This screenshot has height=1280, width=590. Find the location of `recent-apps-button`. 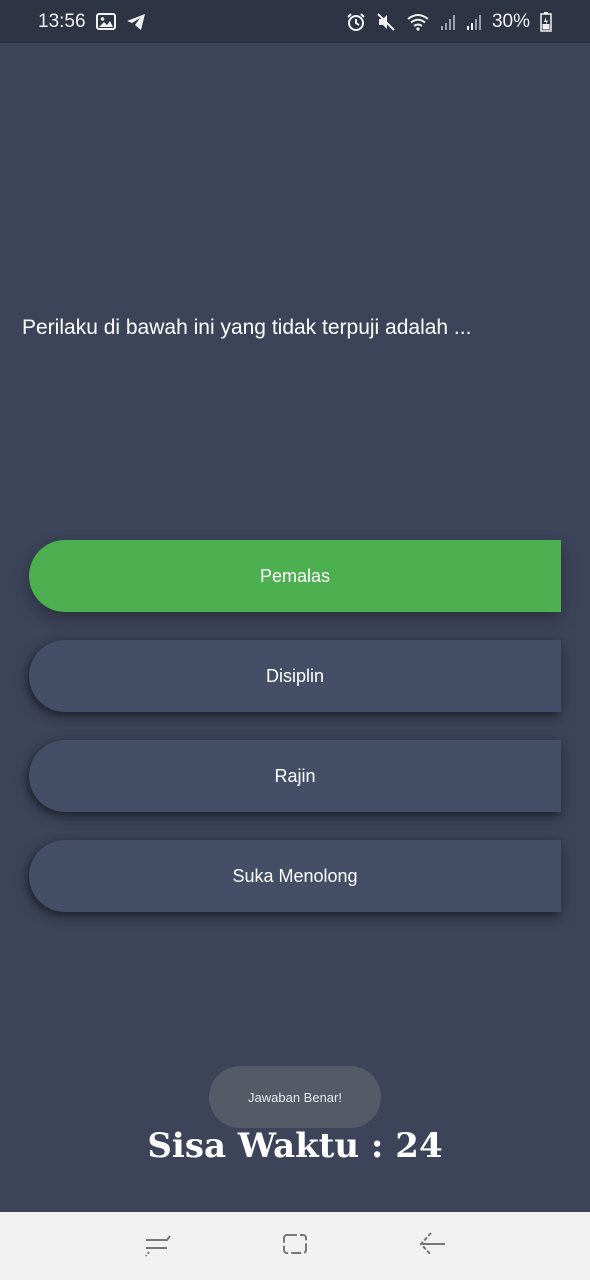

recent-apps-button is located at coordinates (158, 1246).